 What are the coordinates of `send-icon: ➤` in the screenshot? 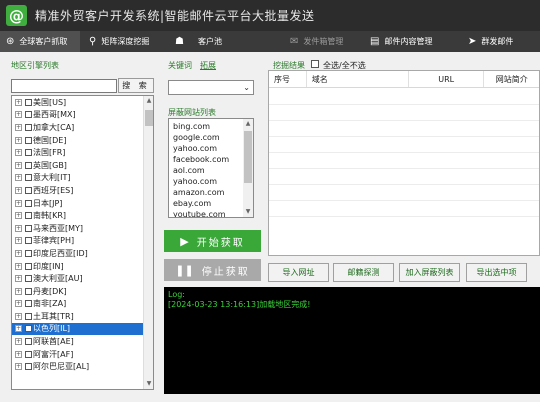 It's located at (472, 41).